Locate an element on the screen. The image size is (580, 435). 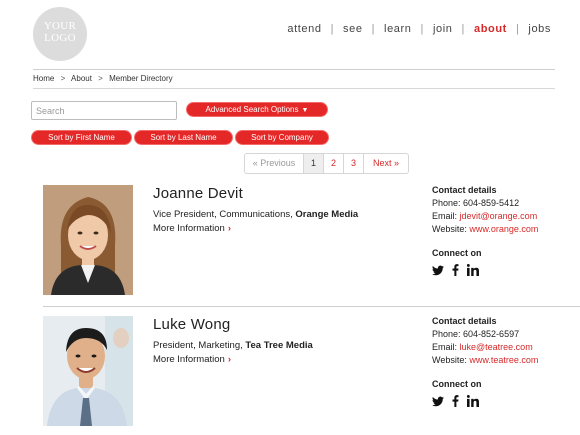
contact-website: Website: www.teatree.com is located at coordinates (485, 360).